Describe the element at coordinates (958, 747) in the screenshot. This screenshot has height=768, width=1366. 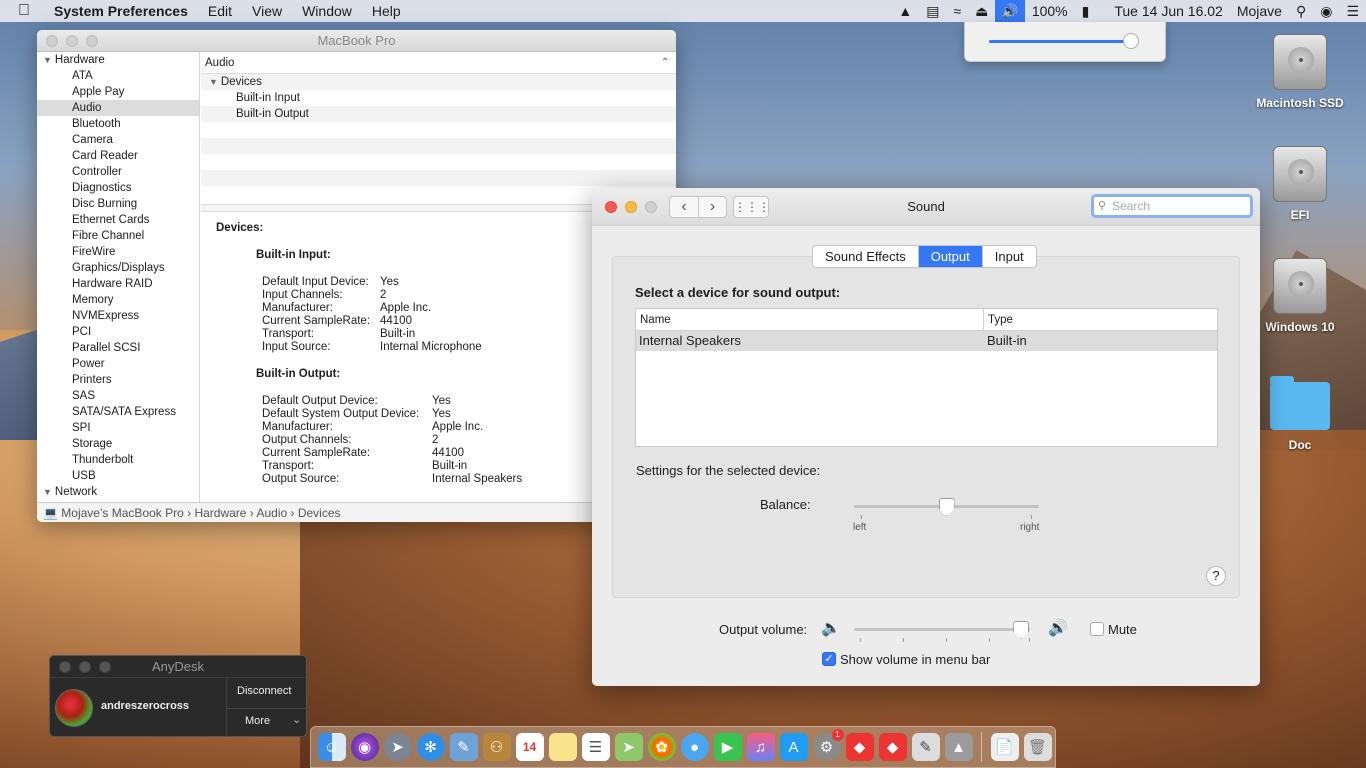
I see `archive-utility-icon: ▲` at that location.